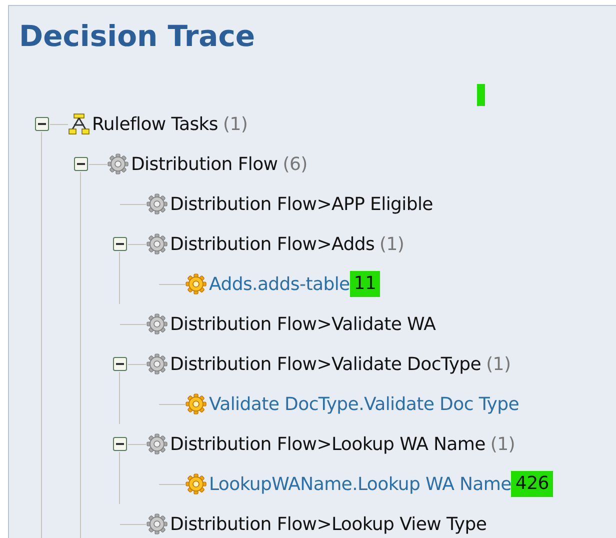  What do you see at coordinates (364, 404) in the screenshot?
I see `rule-link: Validate DocType.Validate Doc Type` at bounding box center [364, 404].